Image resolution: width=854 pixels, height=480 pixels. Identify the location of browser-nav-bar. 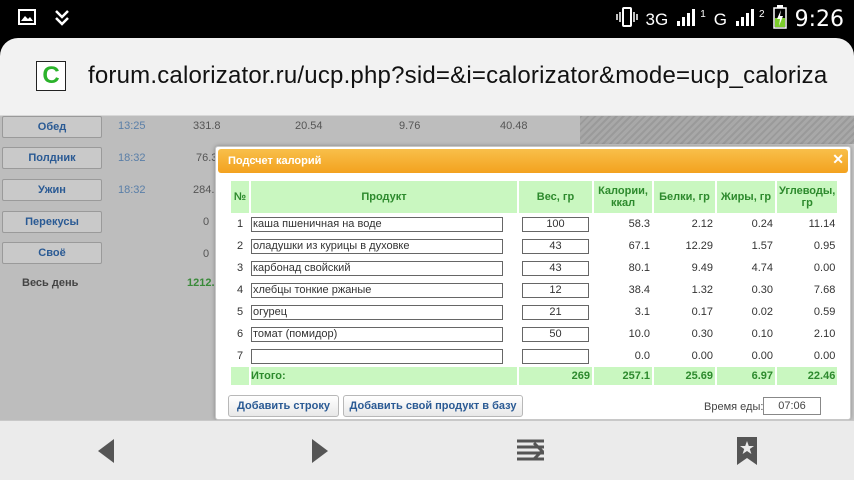
(427, 450).